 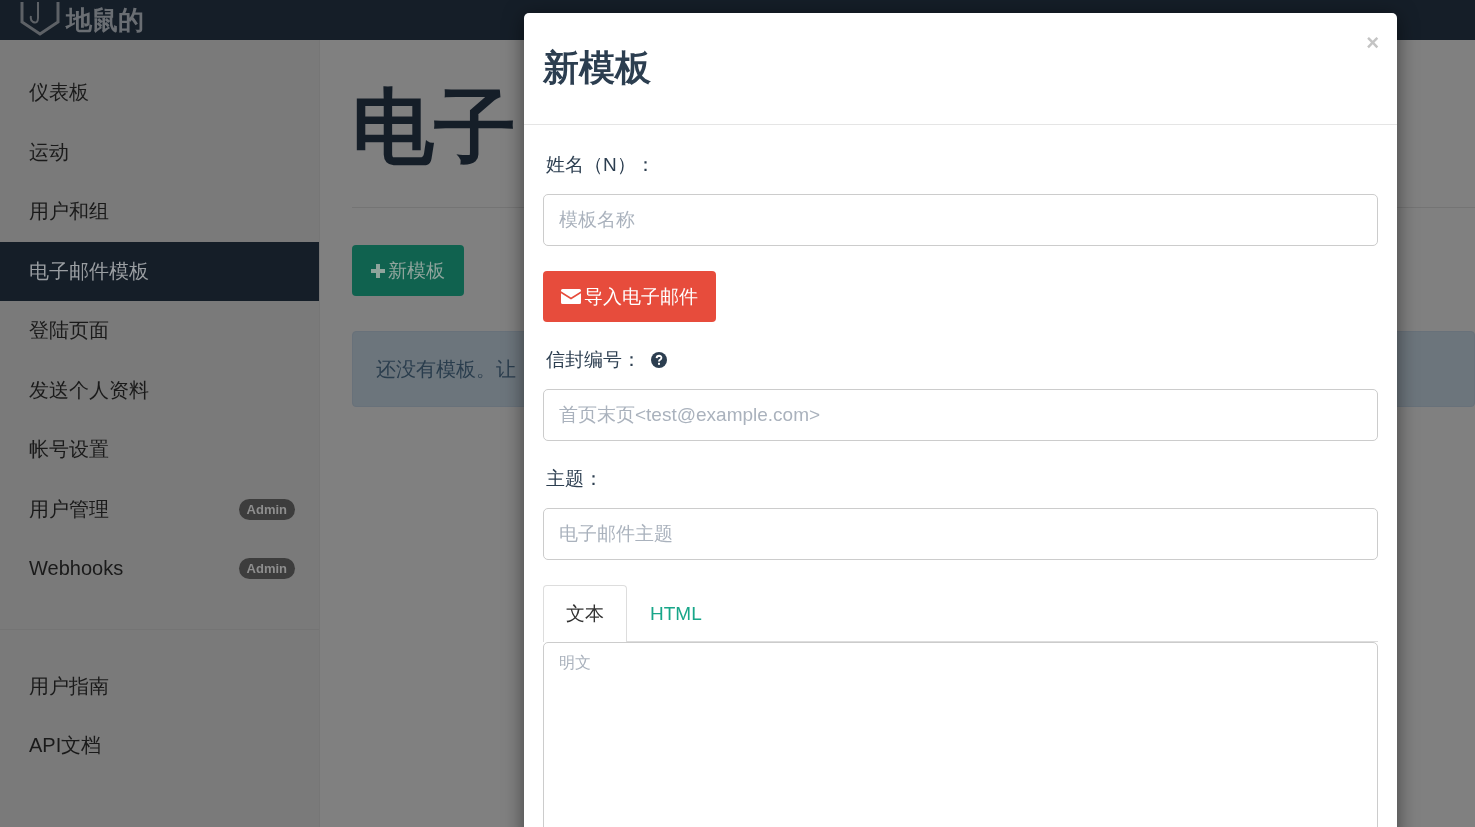 What do you see at coordinates (105, 20) in the screenshot?
I see `logo-text: 地鼠的` at bounding box center [105, 20].